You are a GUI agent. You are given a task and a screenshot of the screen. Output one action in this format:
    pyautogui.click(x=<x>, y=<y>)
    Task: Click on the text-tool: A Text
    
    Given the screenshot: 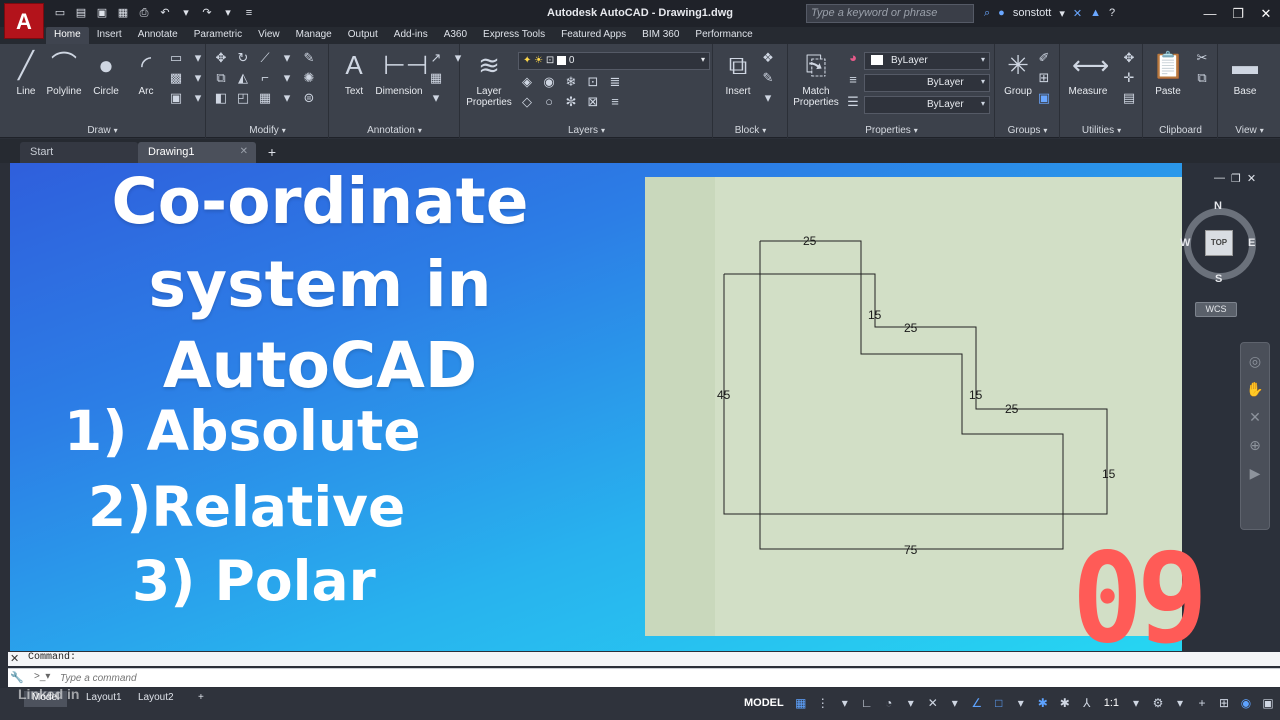 What is the action you would take?
    pyautogui.click(x=354, y=73)
    